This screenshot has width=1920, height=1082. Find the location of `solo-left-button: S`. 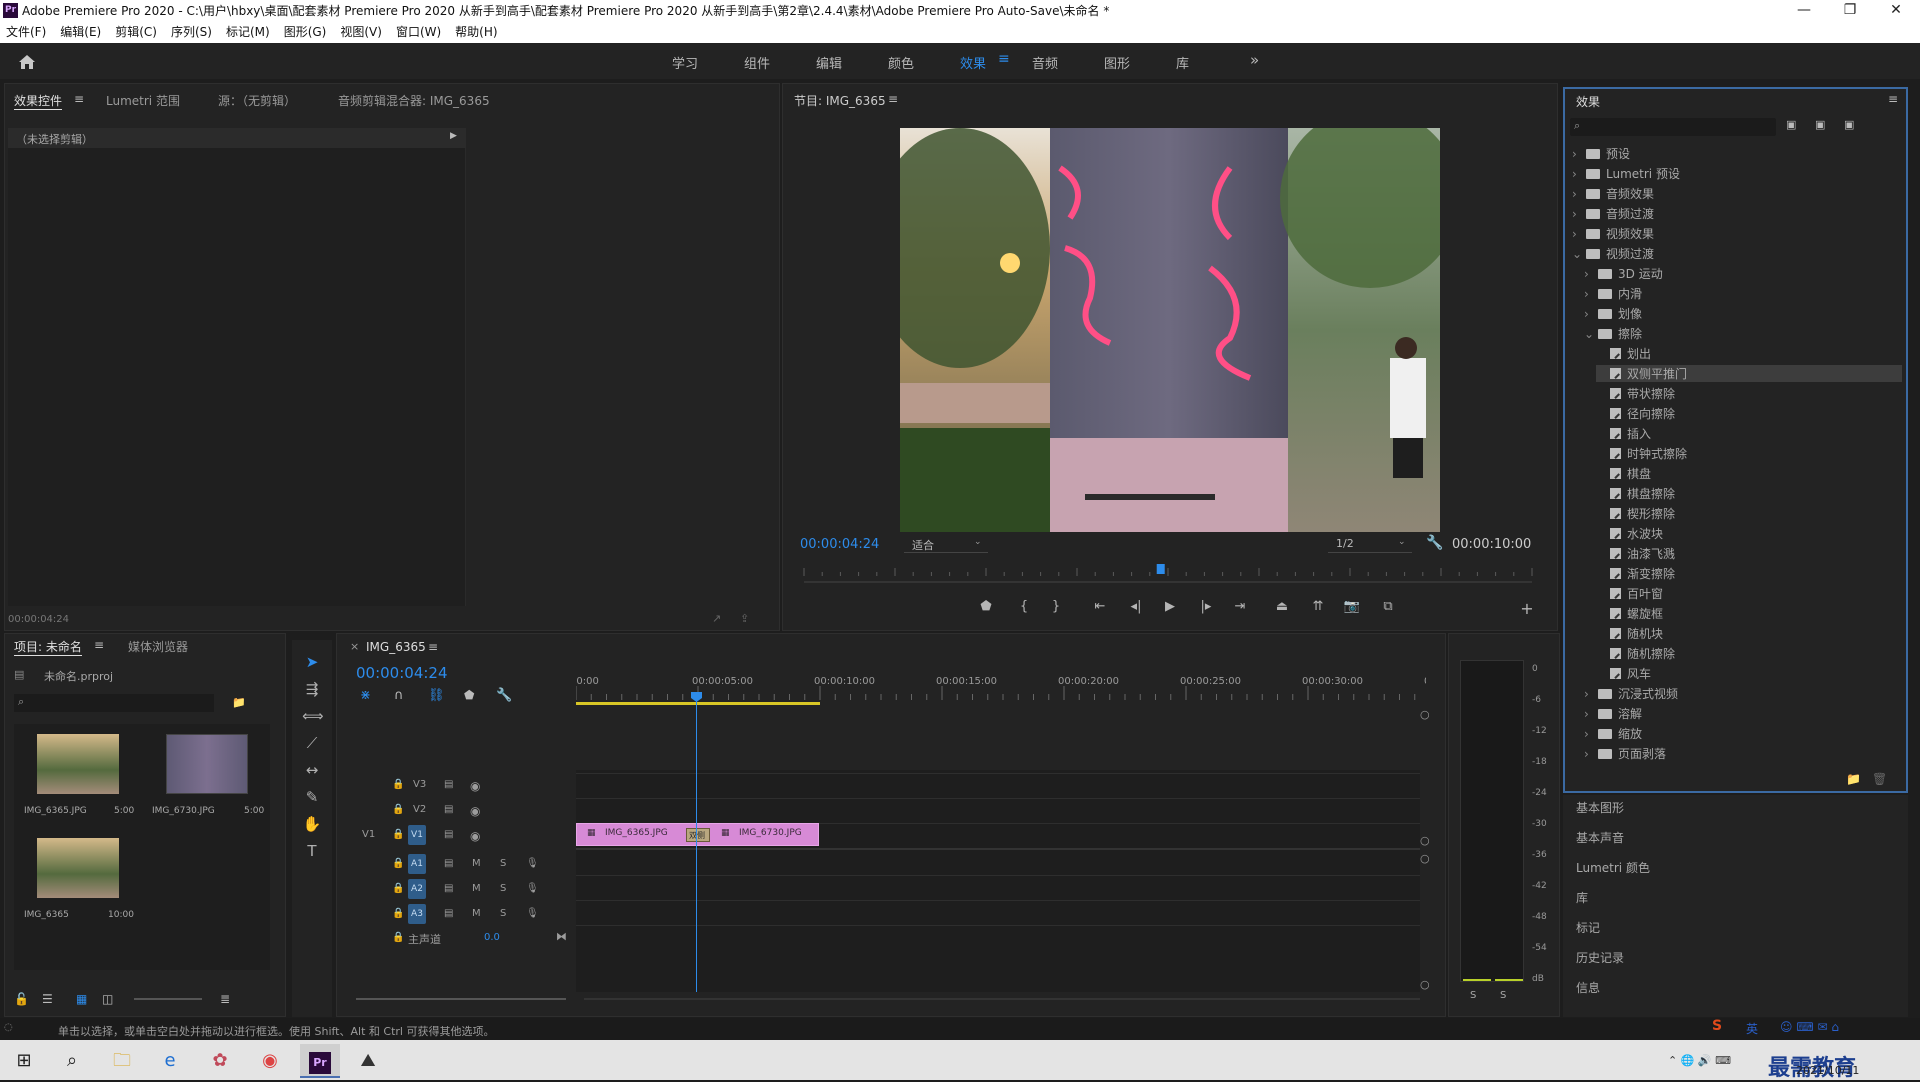

solo-left-button: S is located at coordinates (1473, 995).